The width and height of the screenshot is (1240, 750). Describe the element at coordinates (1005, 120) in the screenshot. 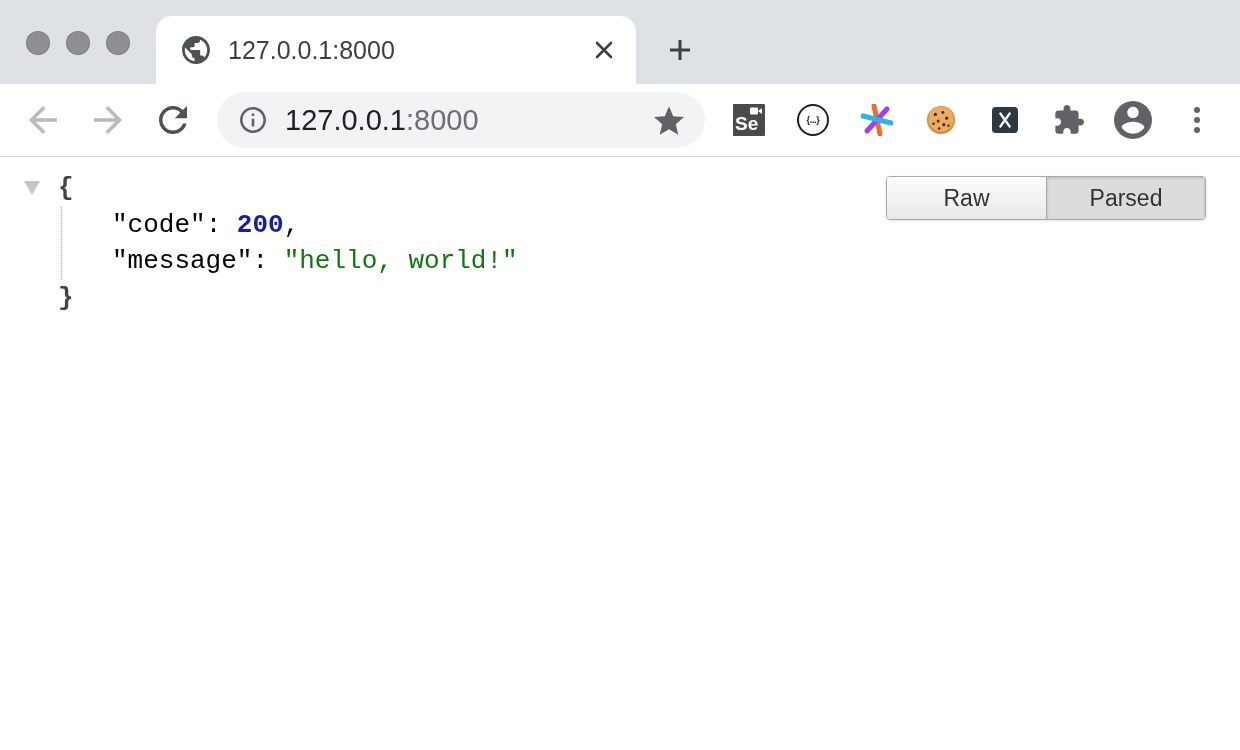

I see `x-tile-icon` at that location.